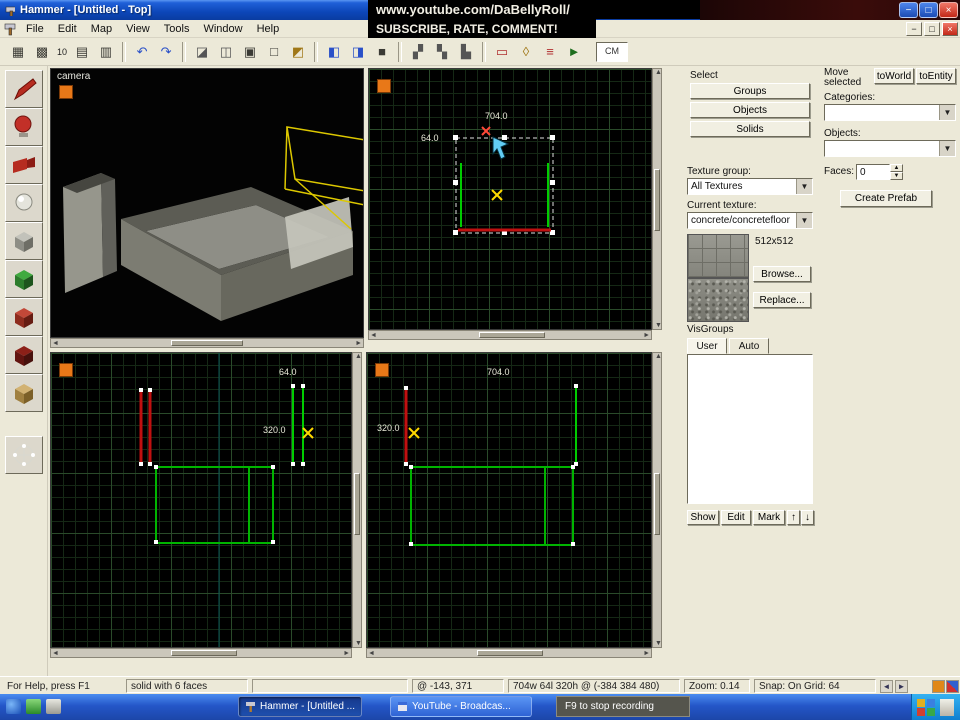 This screenshot has height=720, width=960. I want to click on load-window-state-icon: ▤, so click(82, 52).